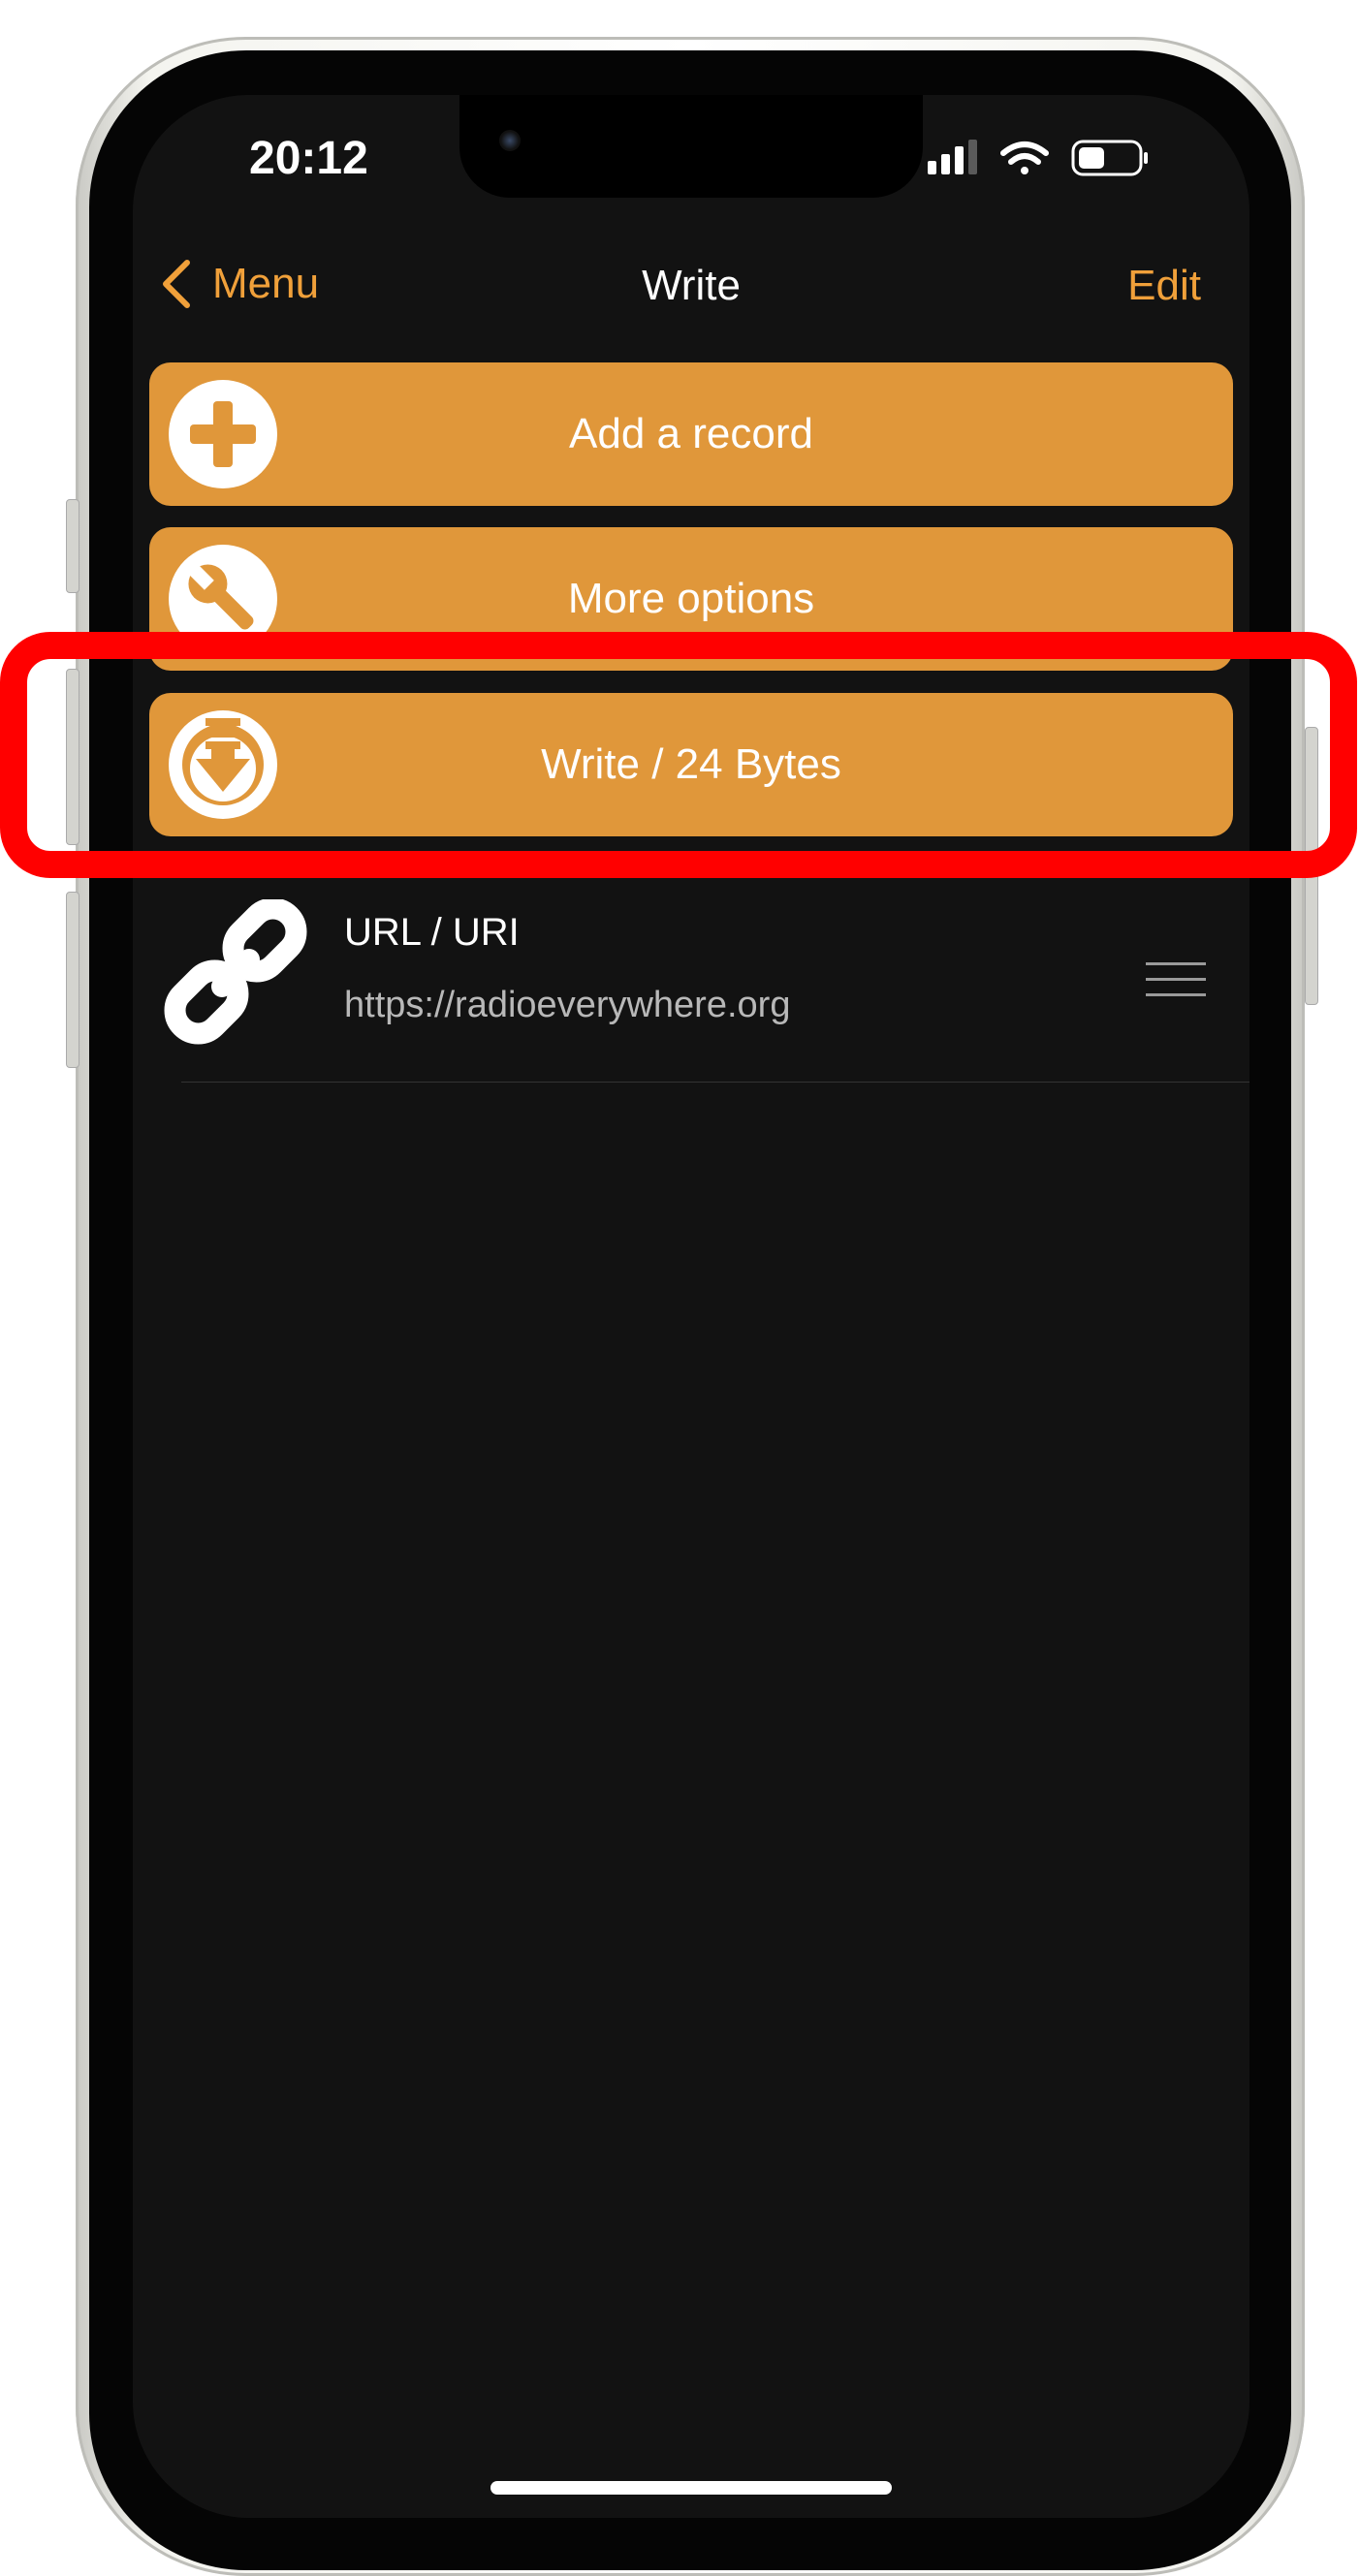 Image resolution: width=1360 pixels, height=2576 pixels. I want to click on more-options-button: More options, so click(691, 599).